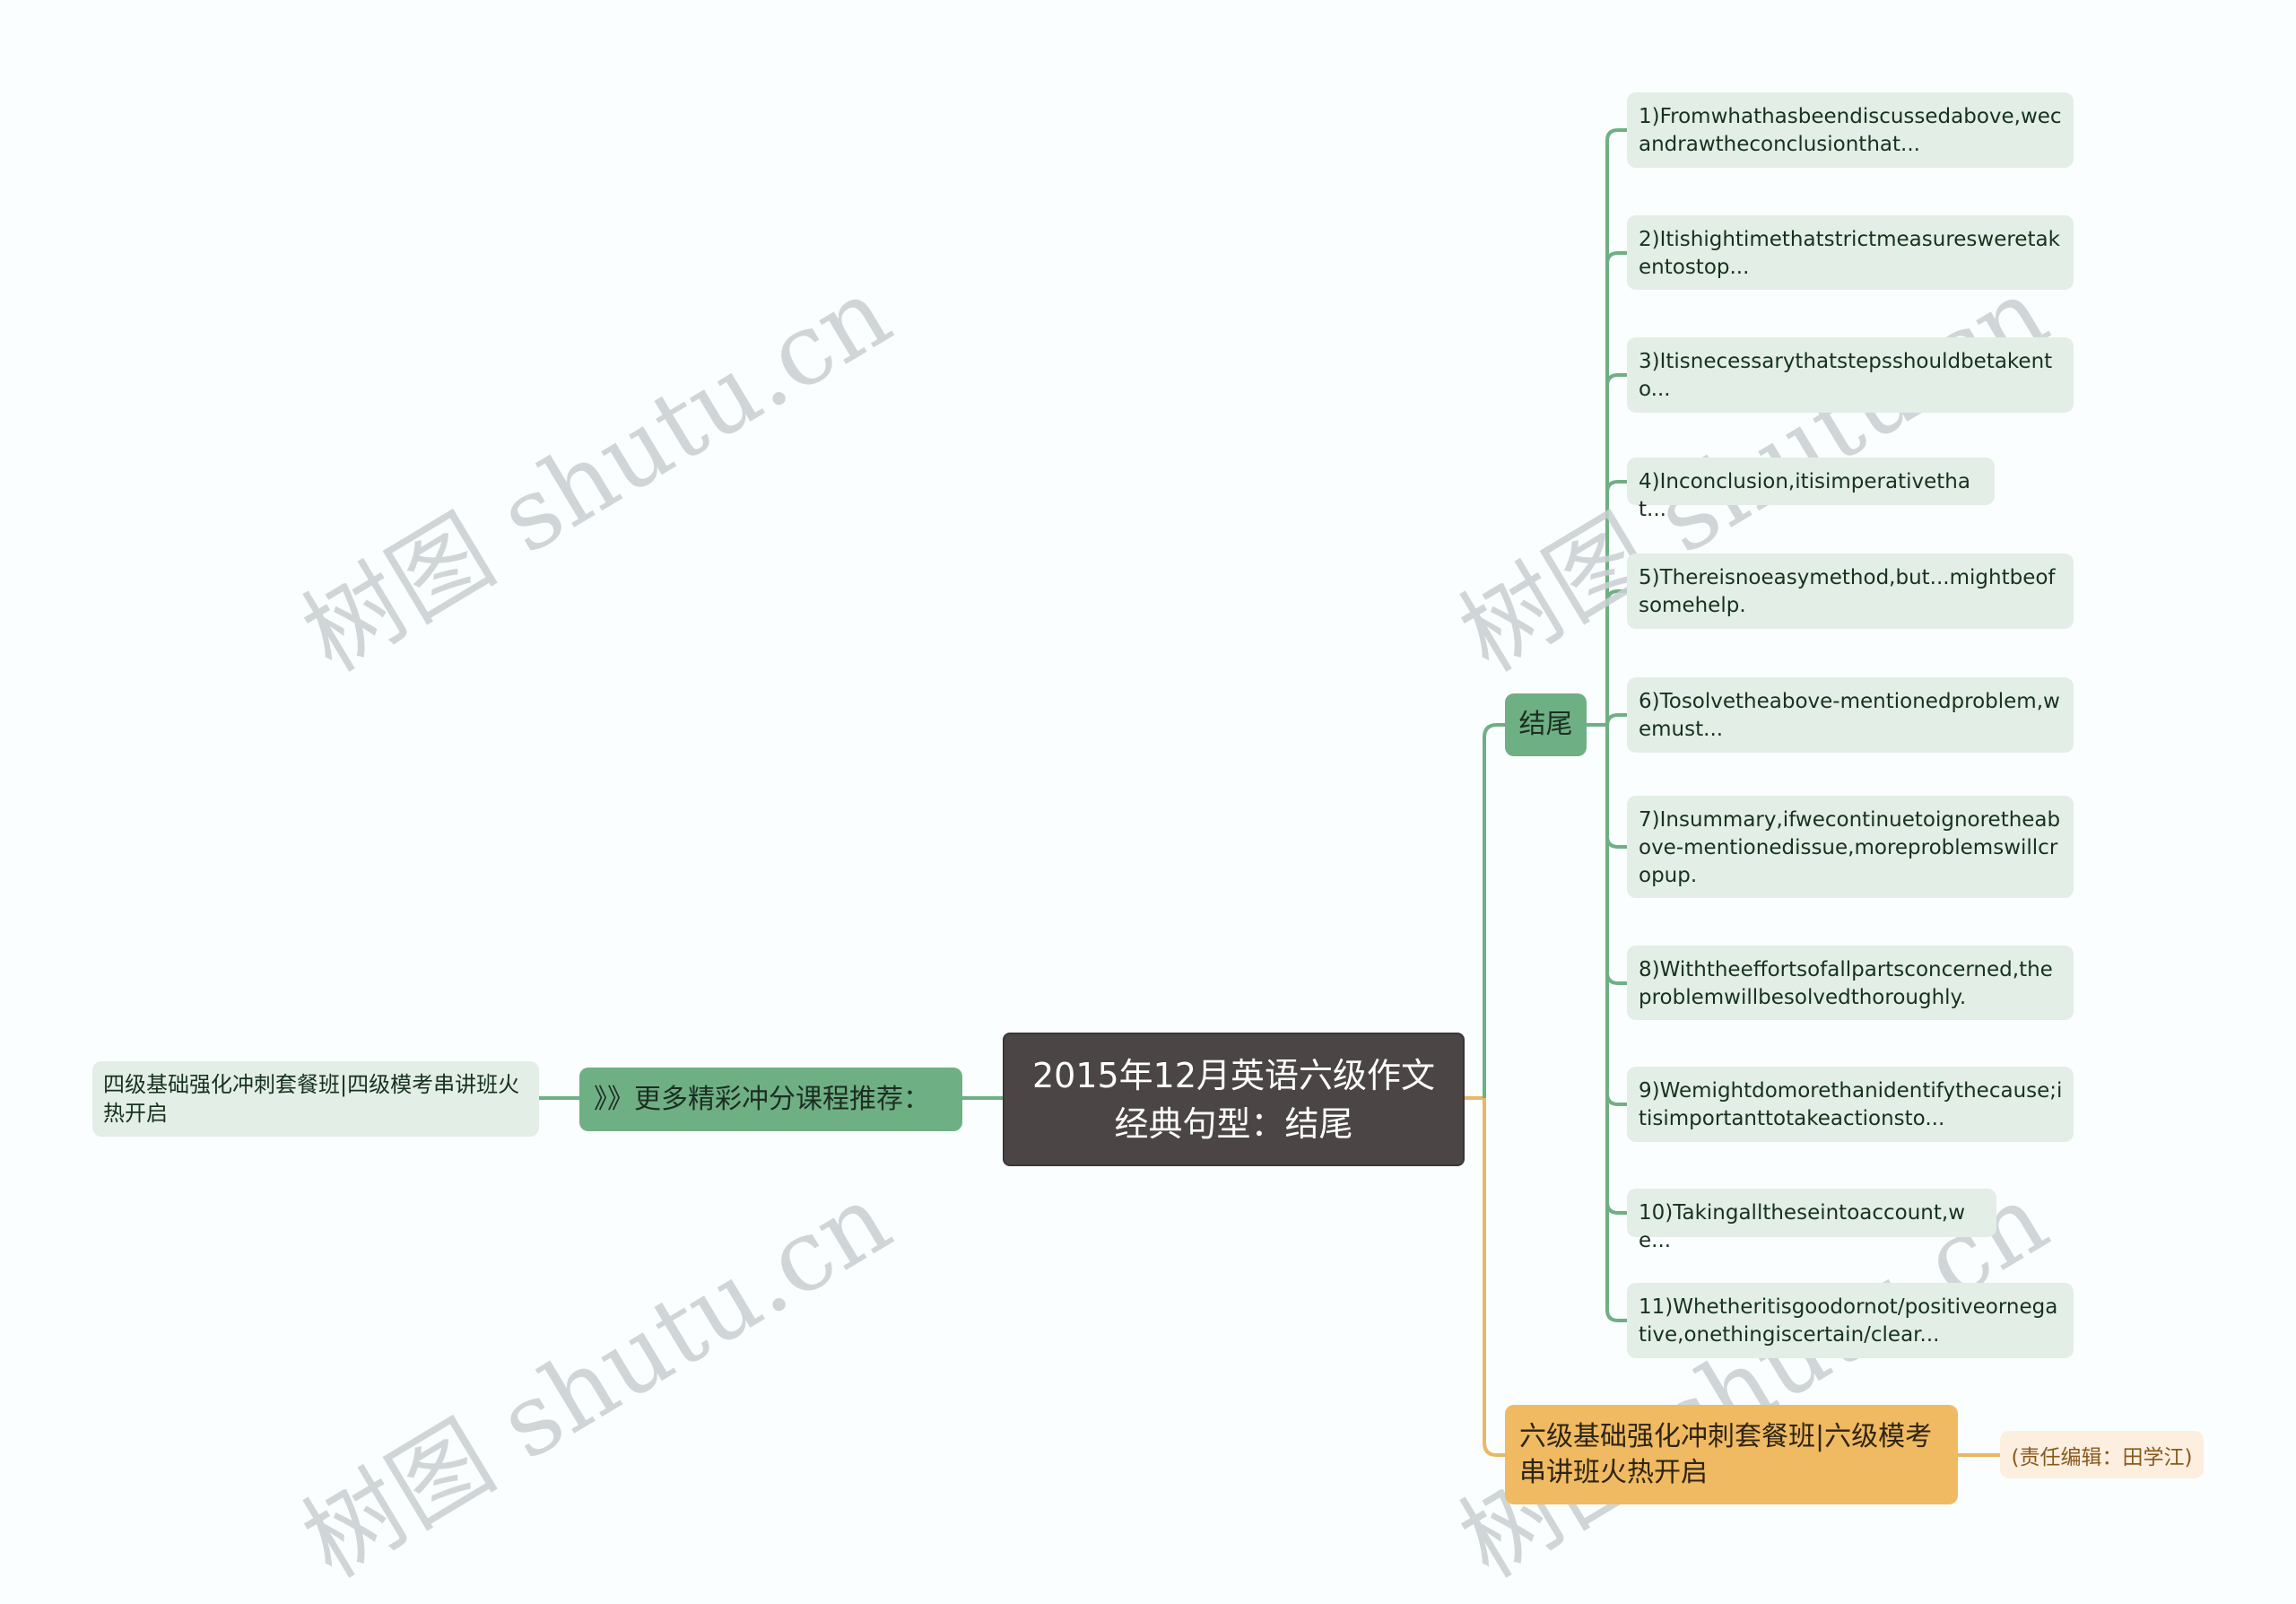 The image size is (2296, 1604). What do you see at coordinates (311, 1099) in the screenshot?
I see `left-leaf-text: 四级基础强化冲刺套餐班|四级模考串讲班火热开启` at bounding box center [311, 1099].